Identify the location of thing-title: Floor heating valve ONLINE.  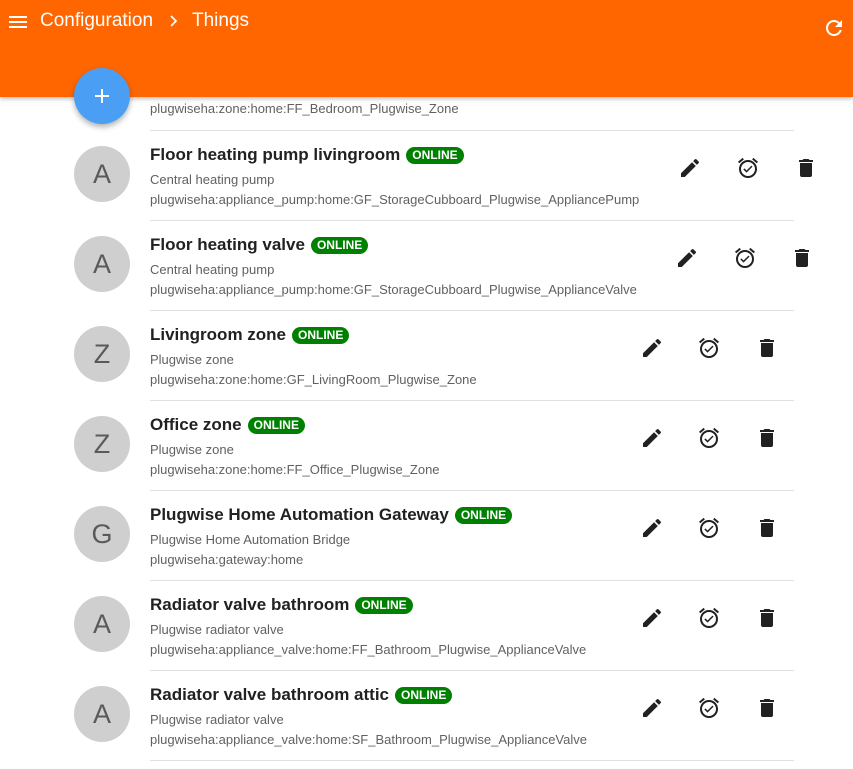
(259, 245).